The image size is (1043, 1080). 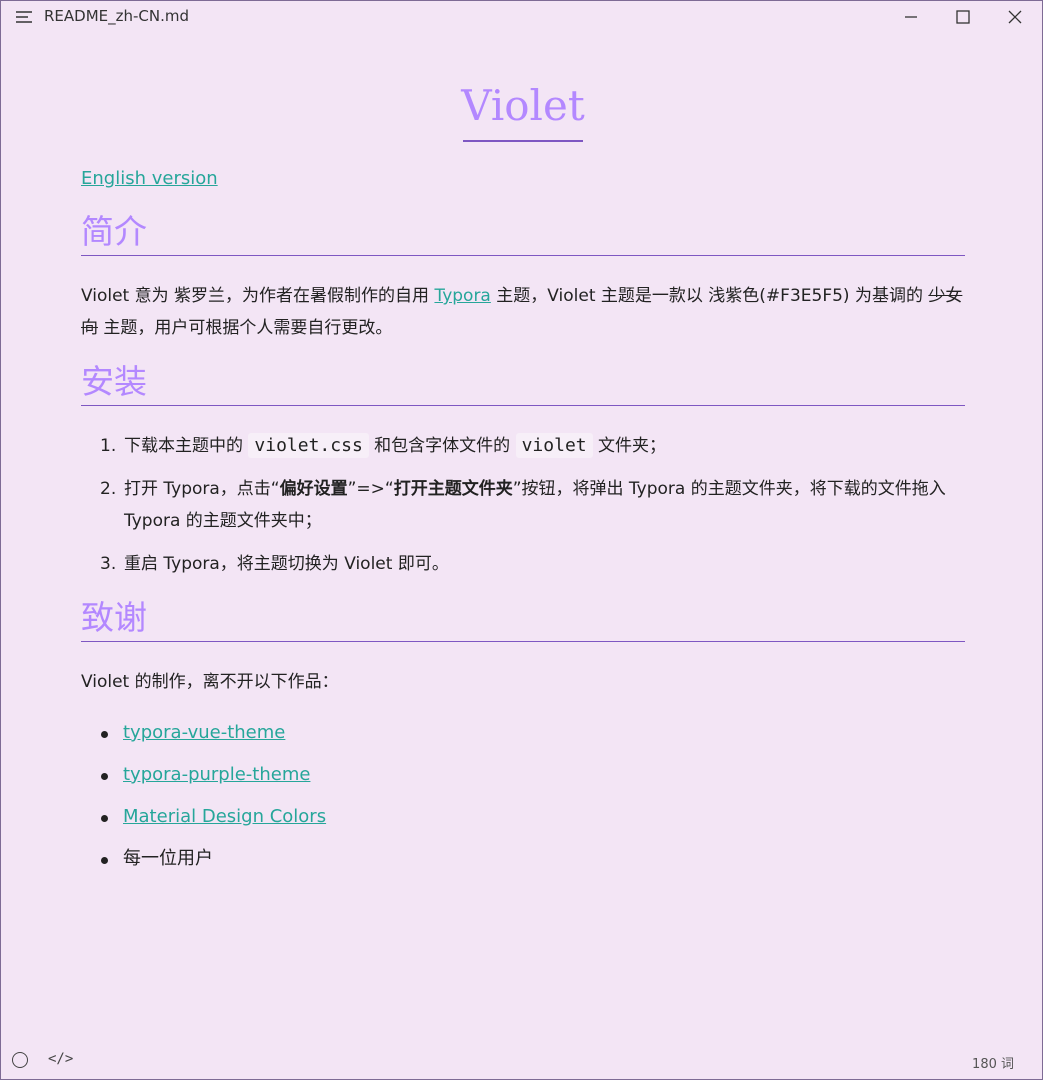 What do you see at coordinates (258, 296) in the screenshot?
I see `intro-text-a: Violet 意为 紫罗兰，为作者在暑假制作的自用` at bounding box center [258, 296].